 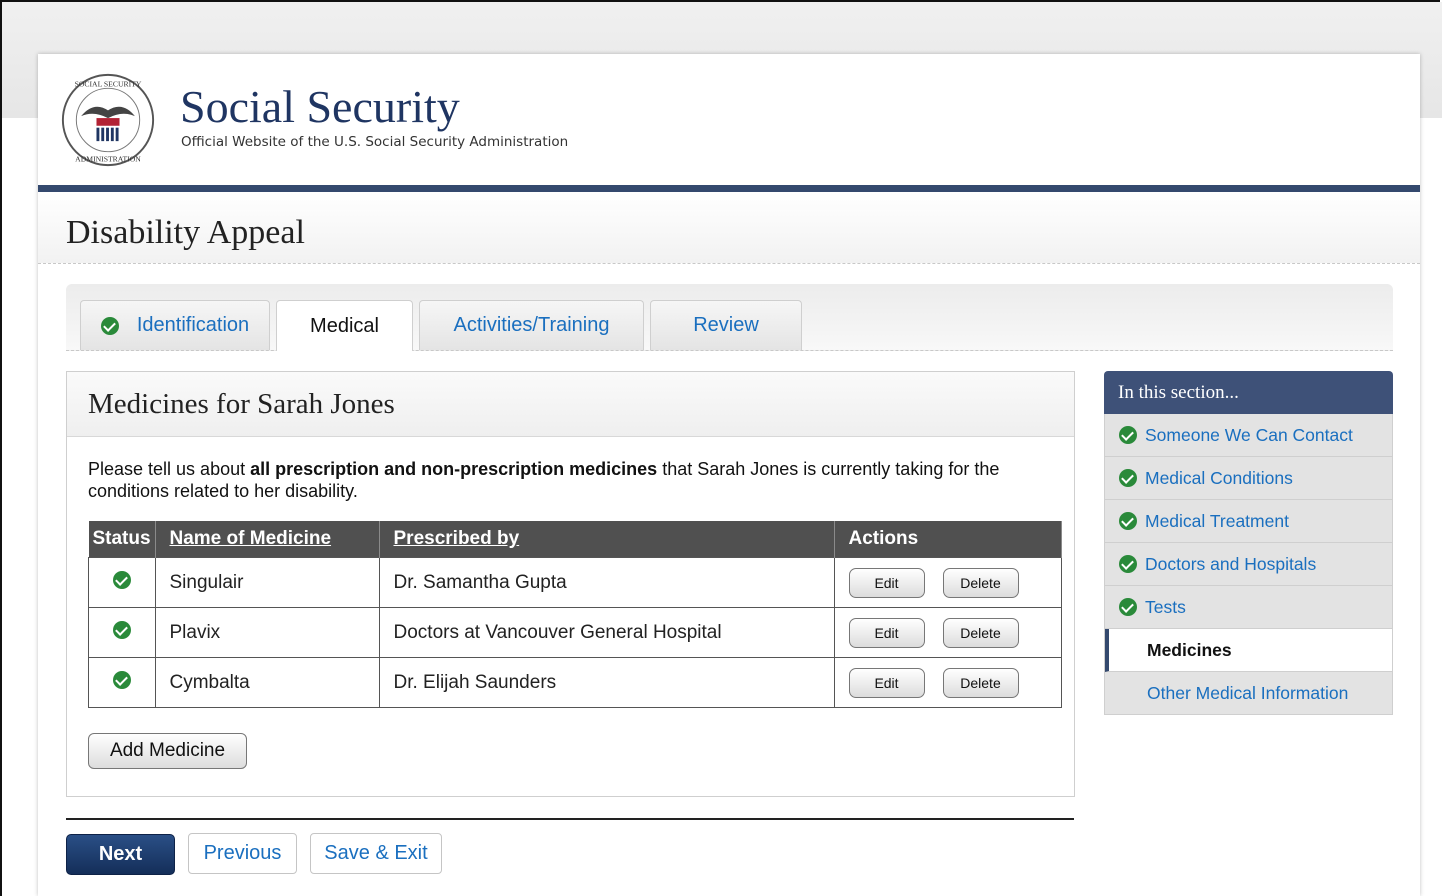 I want to click on add-medicine-button: Add Medicine, so click(x=167, y=751).